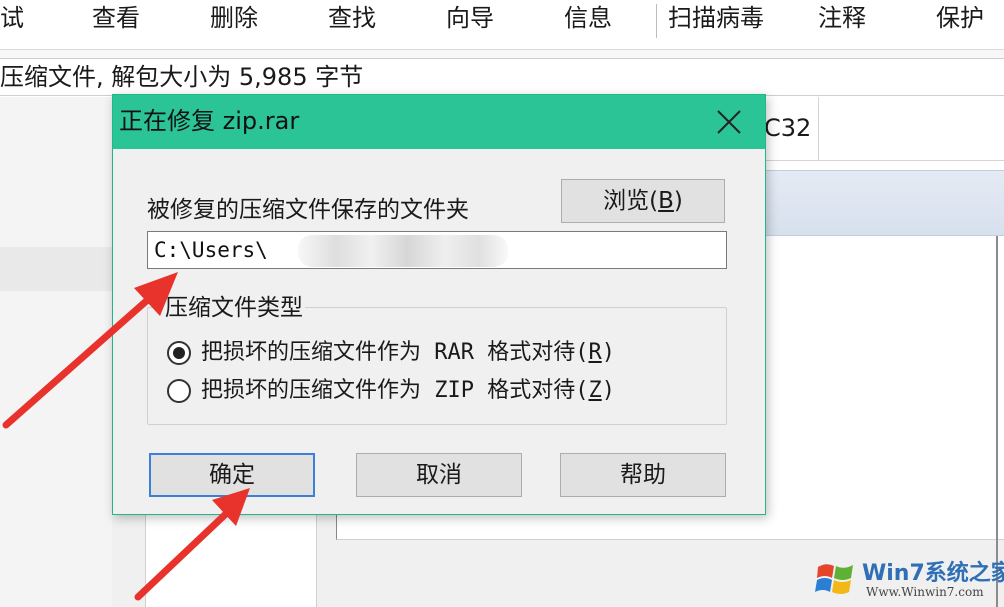 This screenshot has width=1004, height=607. What do you see at coordinates (408, 352) in the screenshot?
I see `option-rar-label: 把损坏的压缩文件作为 RAR 格式对待(R)` at bounding box center [408, 352].